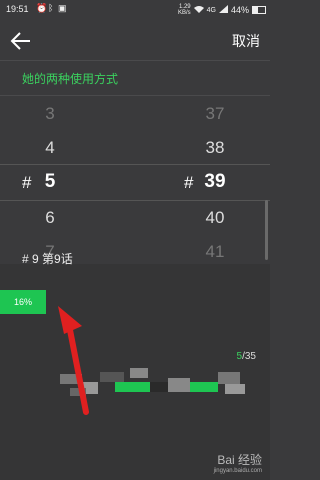 This screenshot has width=320, height=480. Describe the element at coordinates (50, 148) in the screenshot. I see `picker-option: 4` at that location.